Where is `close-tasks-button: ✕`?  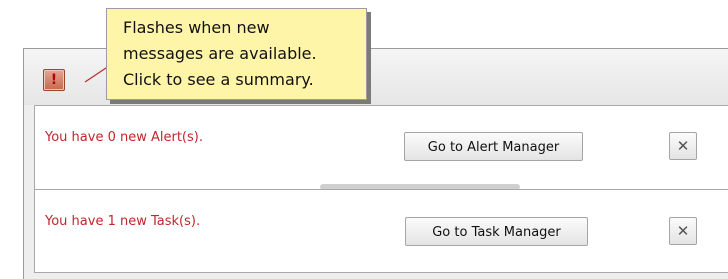 close-tasks-button: ✕ is located at coordinates (683, 231).